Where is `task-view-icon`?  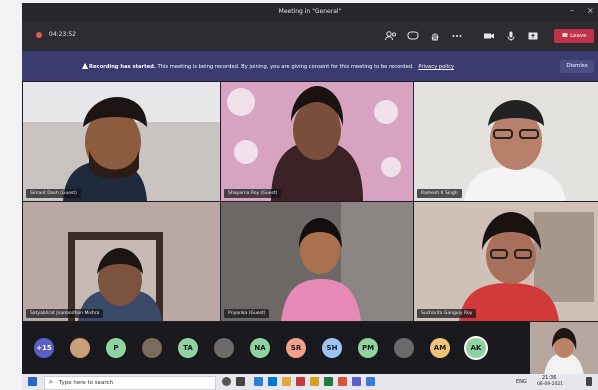 task-view-icon is located at coordinates (240, 381).